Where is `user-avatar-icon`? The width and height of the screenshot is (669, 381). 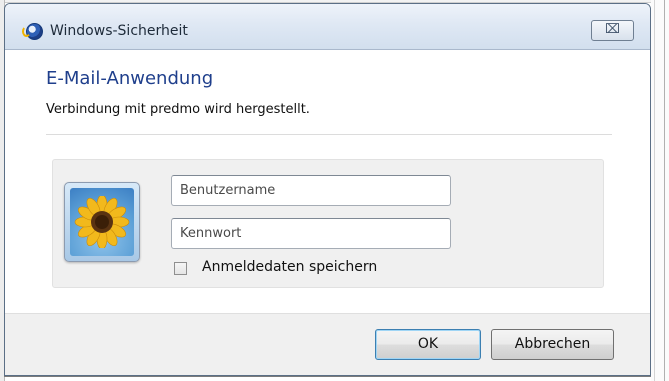
user-avatar-icon is located at coordinates (102, 222).